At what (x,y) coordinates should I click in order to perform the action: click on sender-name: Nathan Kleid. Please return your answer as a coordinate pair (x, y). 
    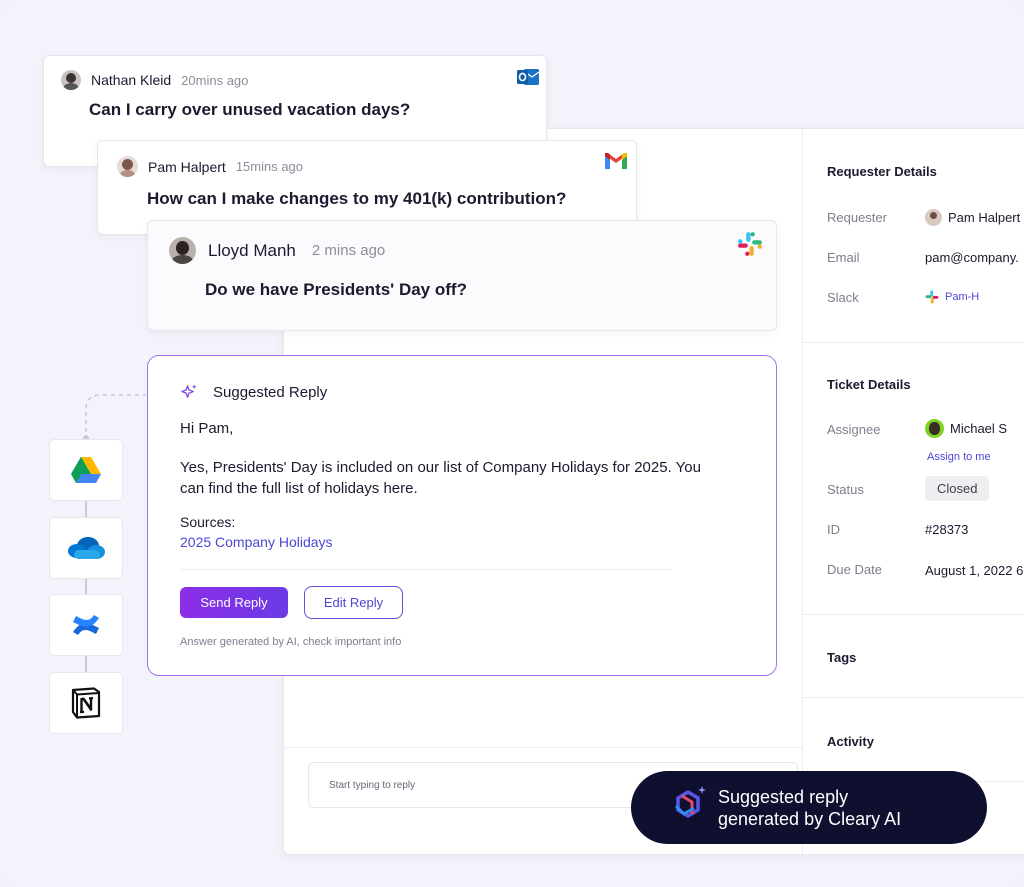
    Looking at the image, I should click on (131, 80).